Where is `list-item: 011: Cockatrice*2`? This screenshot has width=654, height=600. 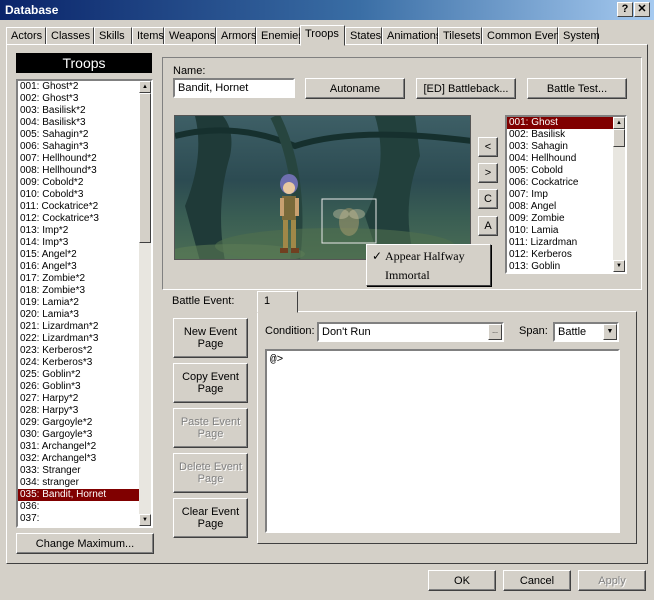
list-item: 011: Cockatrice*2 is located at coordinates (78, 207).